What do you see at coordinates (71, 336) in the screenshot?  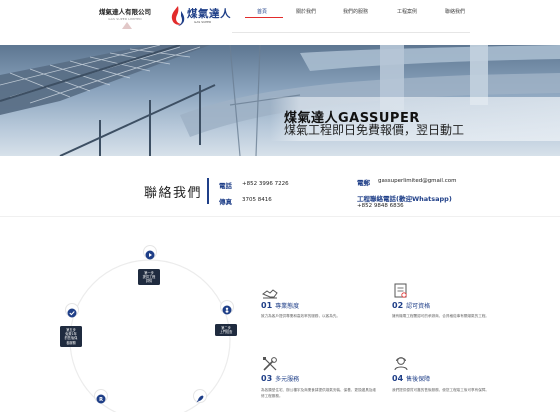 I see `step5-box: 第五步 免費1年 的售後保 養服務` at bounding box center [71, 336].